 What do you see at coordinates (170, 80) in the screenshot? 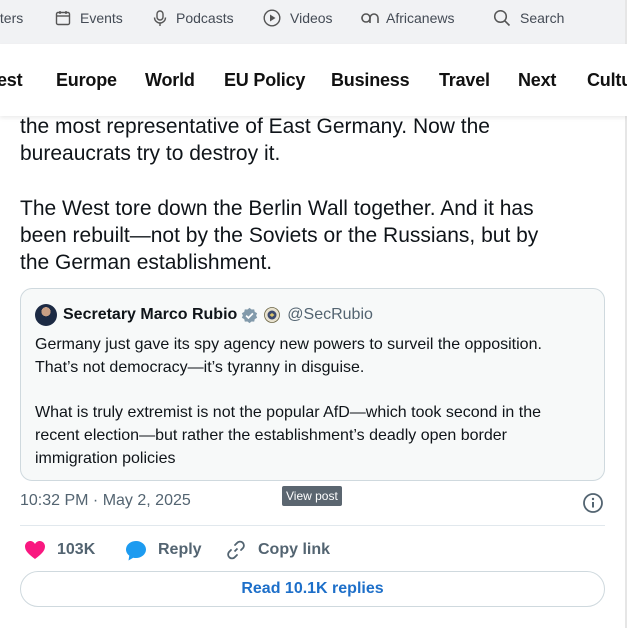
I see `section-nav-world: World` at bounding box center [170, 80].